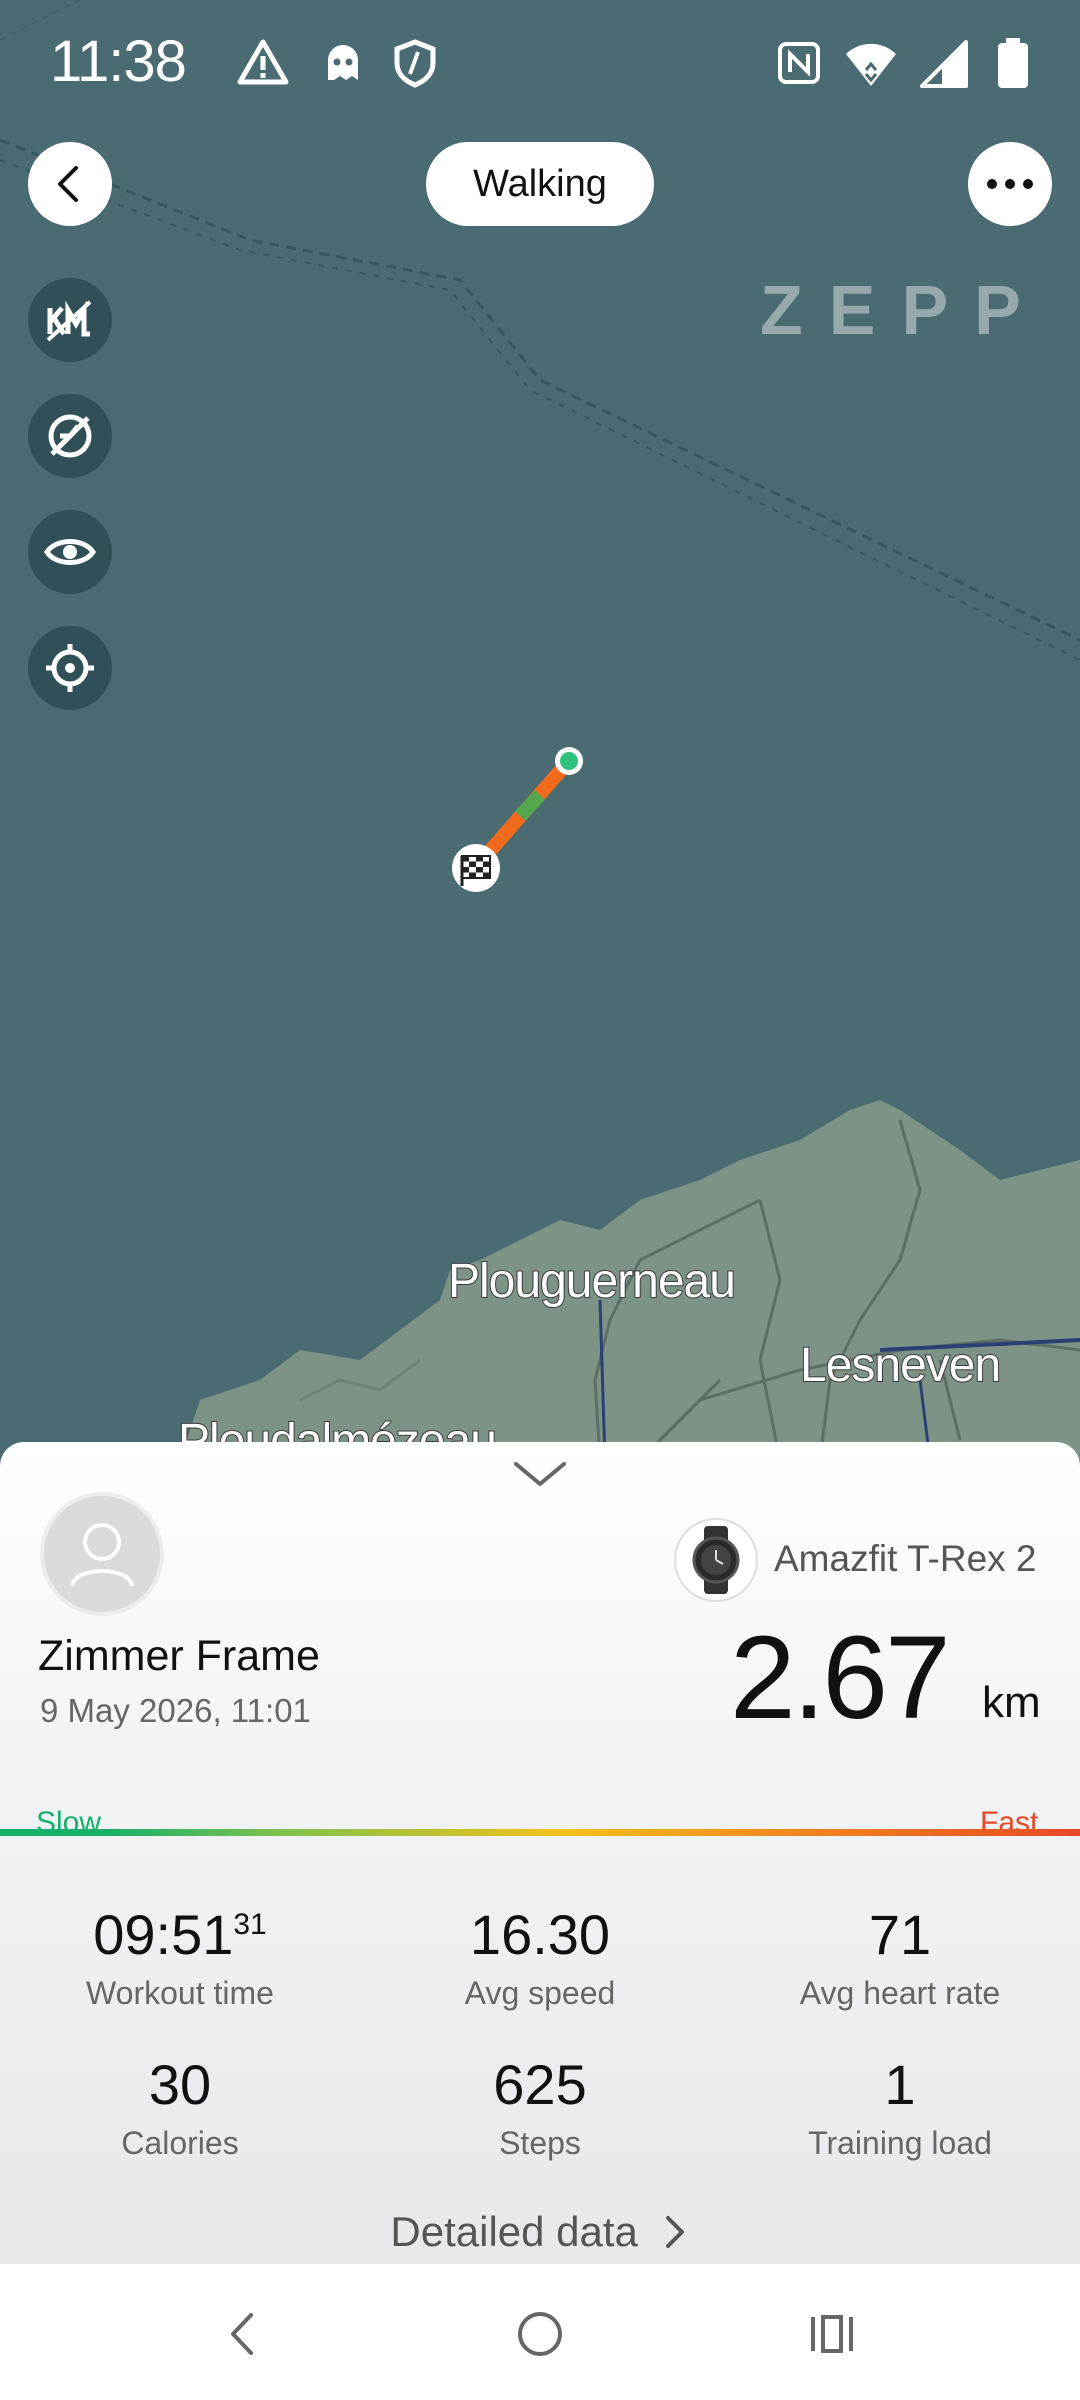  Describe the element at coordinates (540, 184) in the screenshot. I see `activity-type-pill: Walking` at that location.